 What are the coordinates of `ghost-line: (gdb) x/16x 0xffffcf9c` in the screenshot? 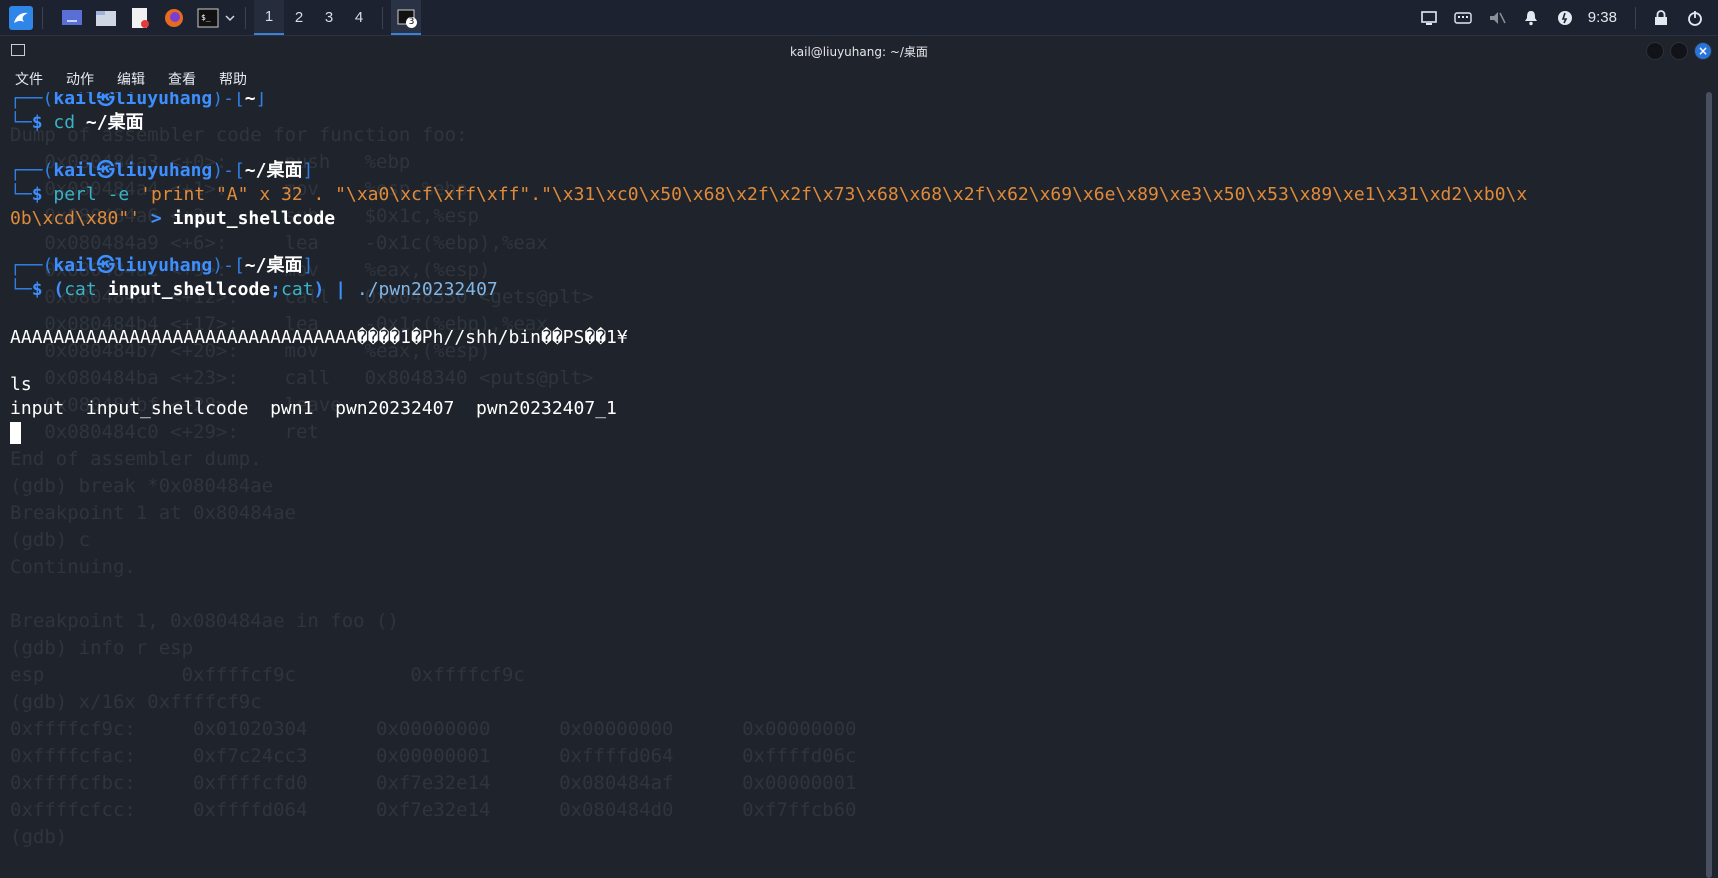 It's located at (136, 702).